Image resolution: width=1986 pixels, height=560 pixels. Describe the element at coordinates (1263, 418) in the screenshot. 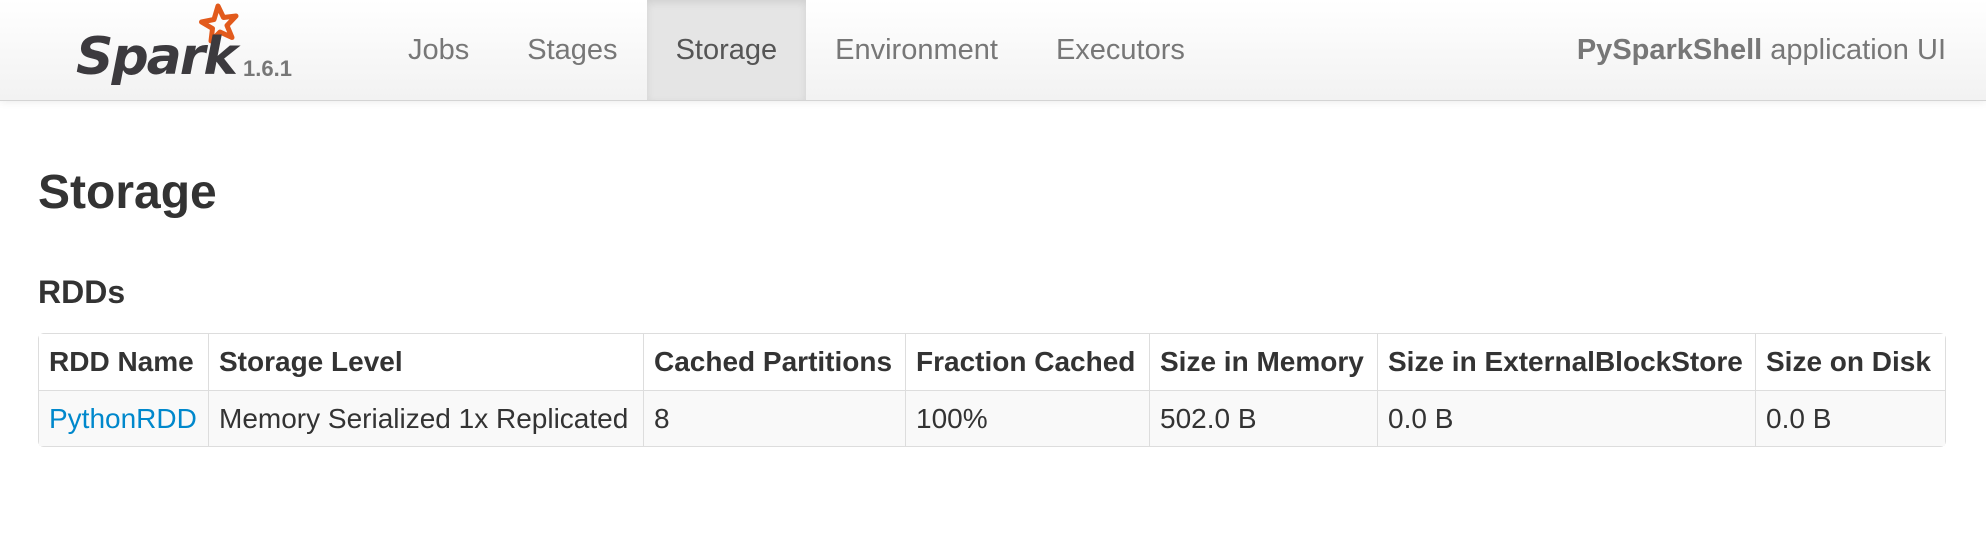

I see `cell-size-in-memory: 502.0 B` at that location.